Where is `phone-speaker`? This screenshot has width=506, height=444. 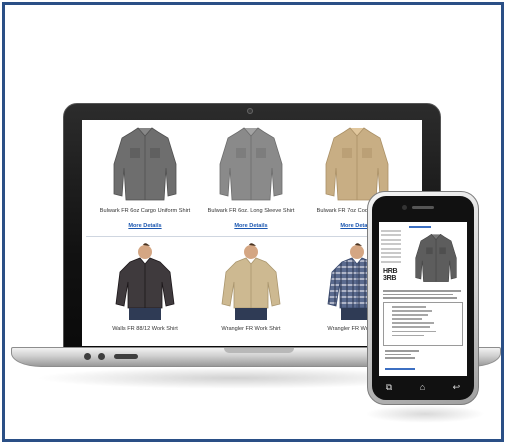 phone-speaker is located at coordinates (423, 207).